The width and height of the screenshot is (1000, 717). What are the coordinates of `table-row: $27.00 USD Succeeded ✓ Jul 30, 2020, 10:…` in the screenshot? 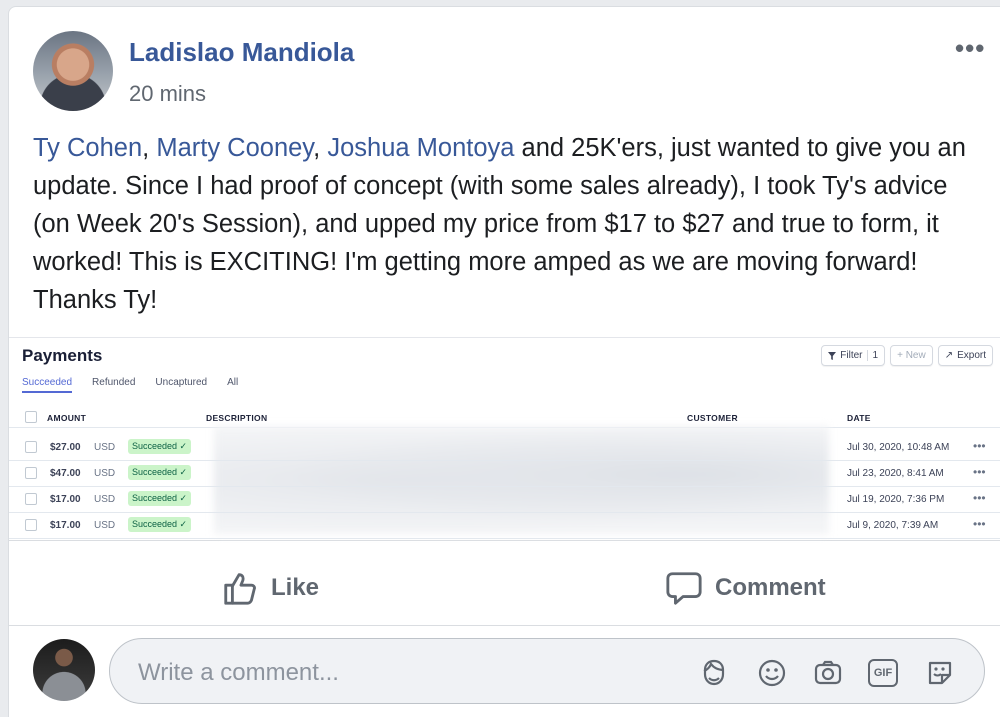 It's located at (504, 447).